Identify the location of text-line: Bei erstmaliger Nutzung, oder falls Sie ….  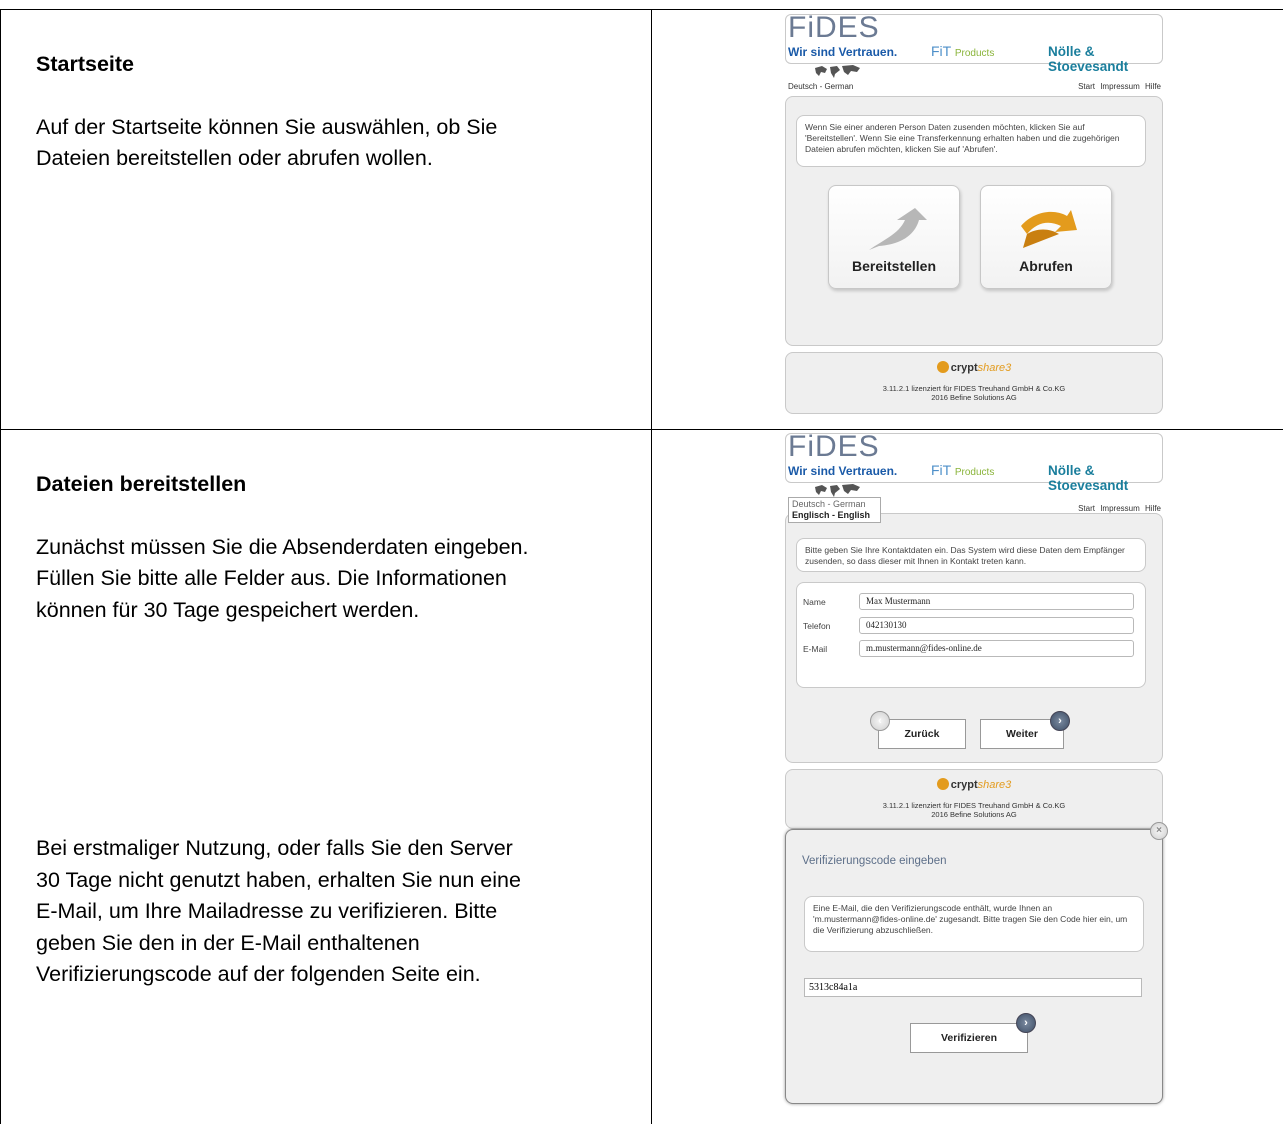
(274, 848).